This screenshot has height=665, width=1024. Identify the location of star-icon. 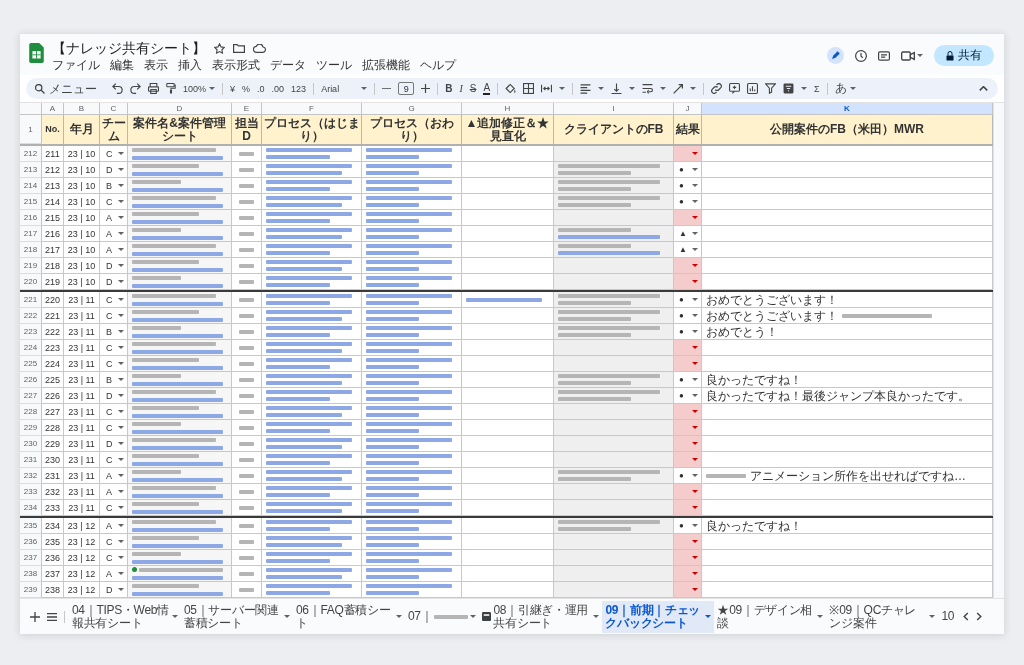
(219, 48).